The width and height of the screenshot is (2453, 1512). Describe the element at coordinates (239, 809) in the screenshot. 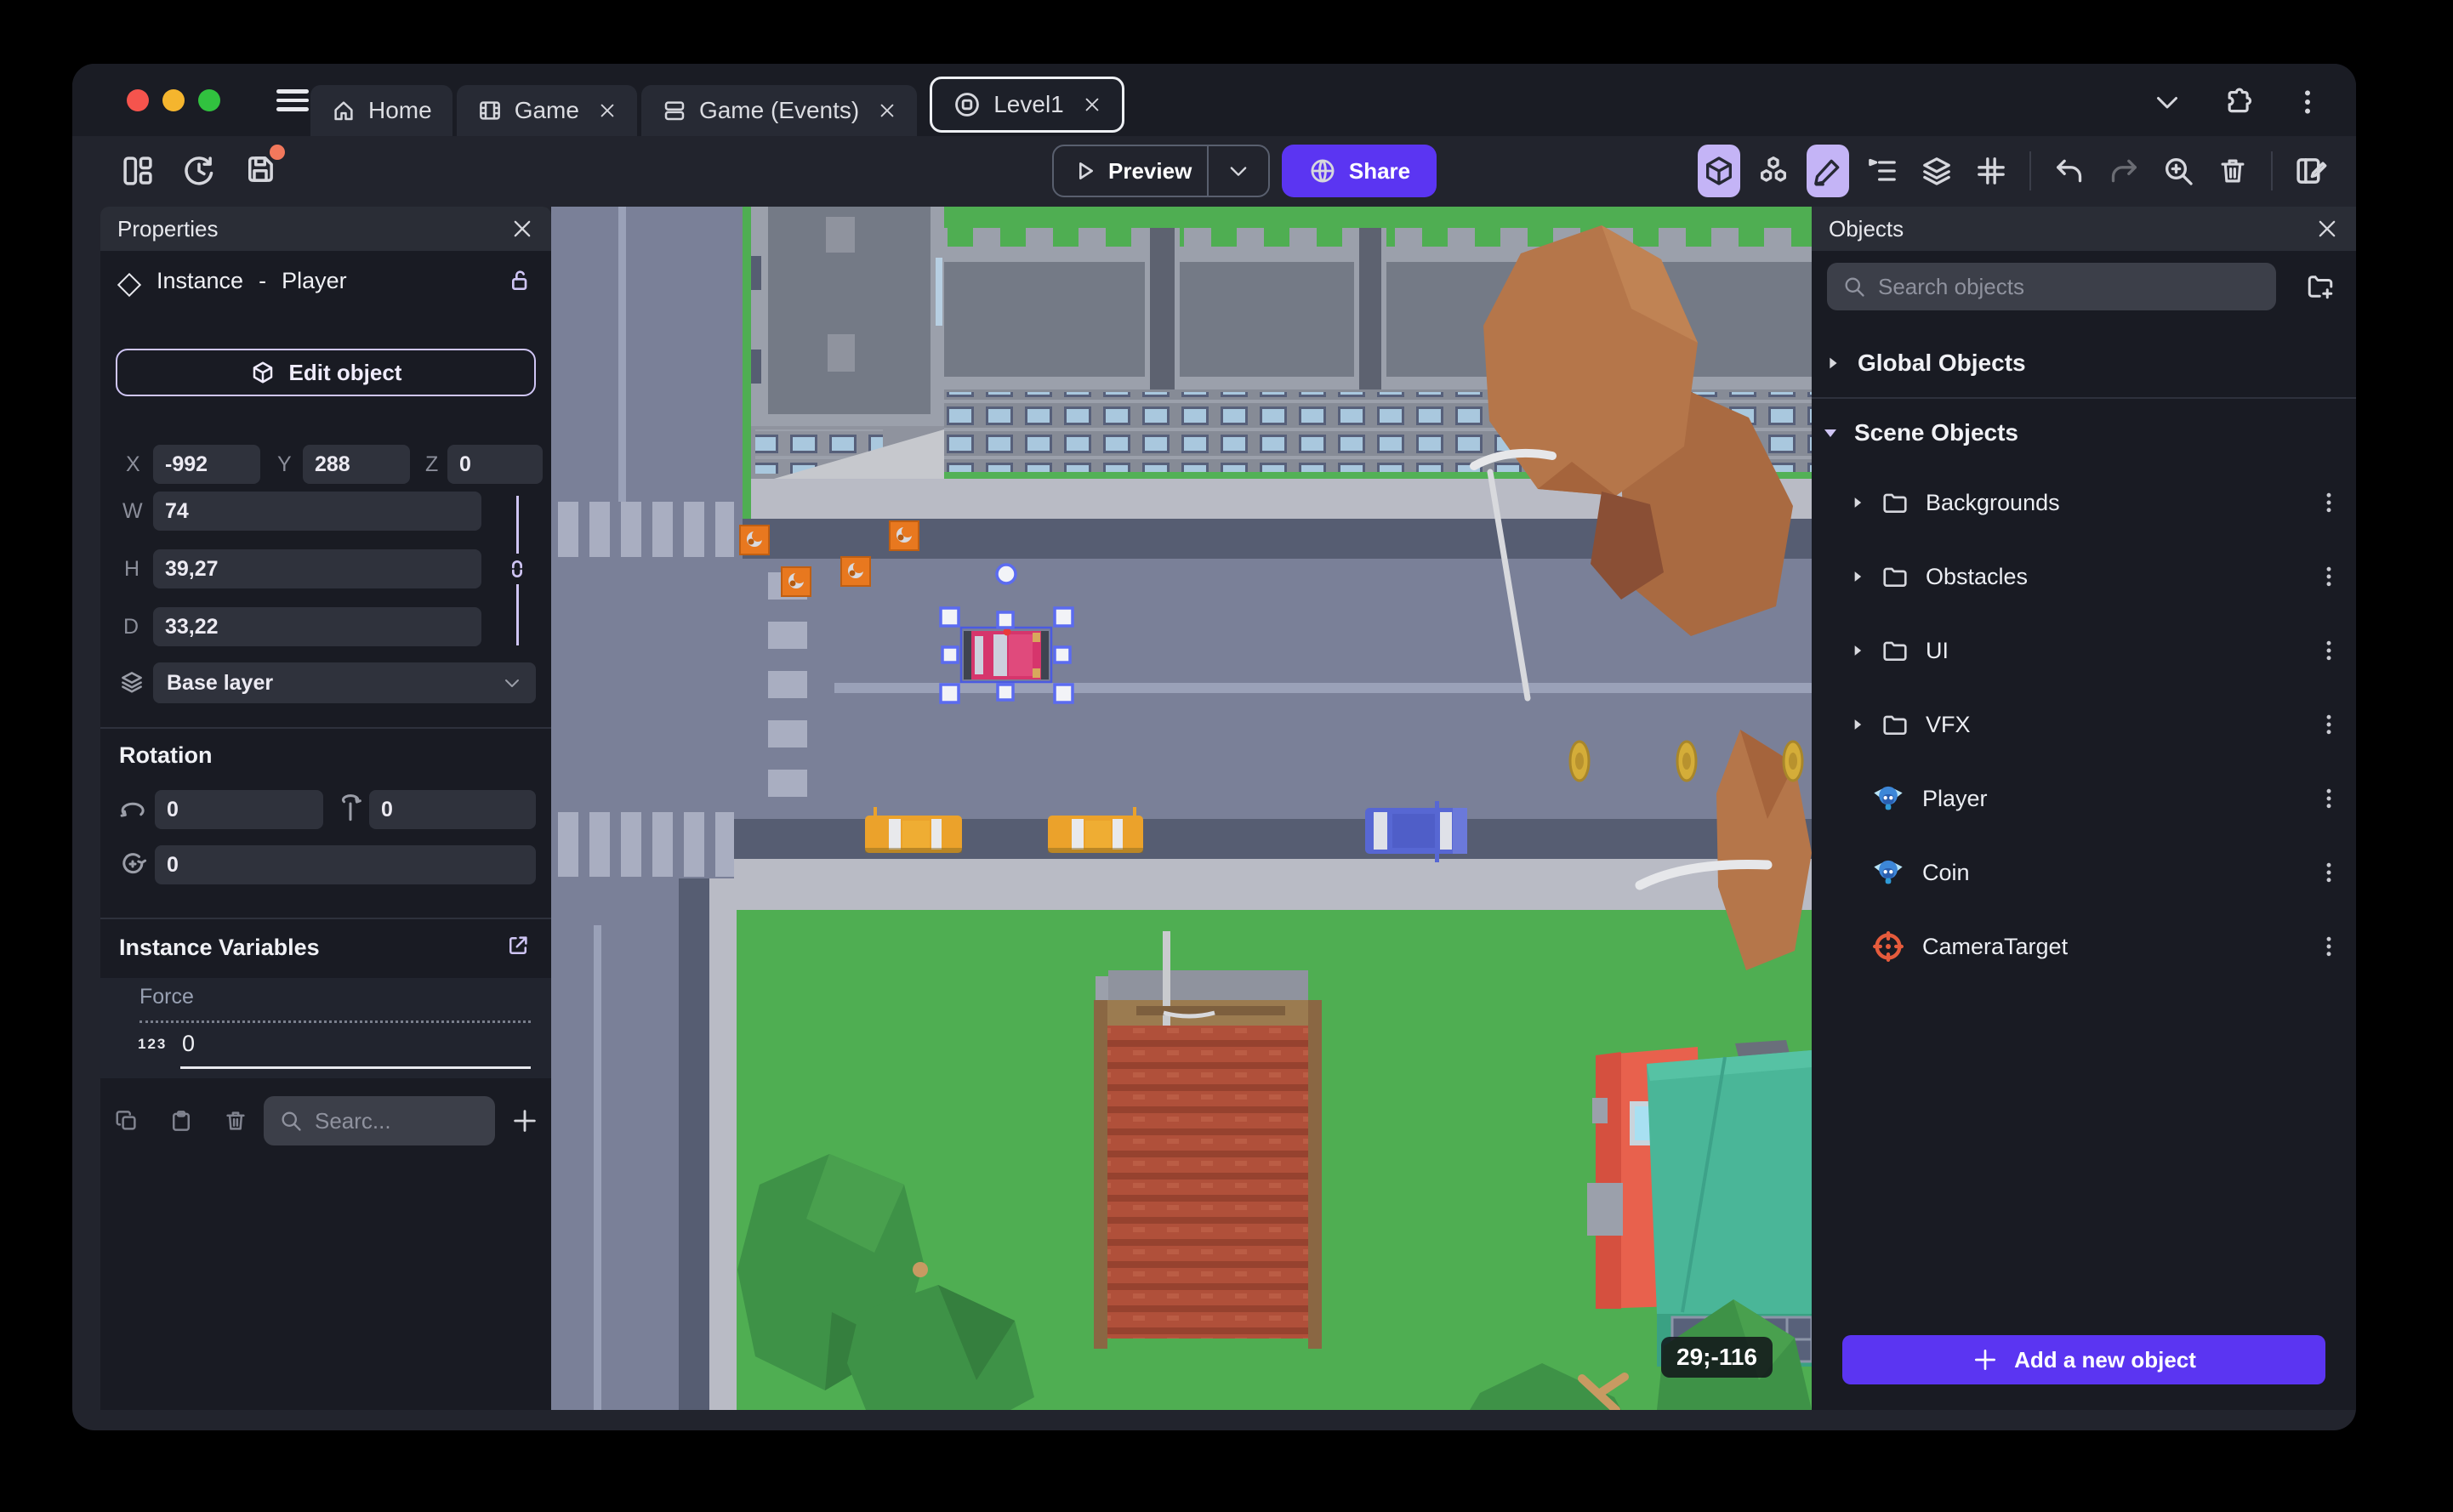

I see `rotation-x-input` at that location.